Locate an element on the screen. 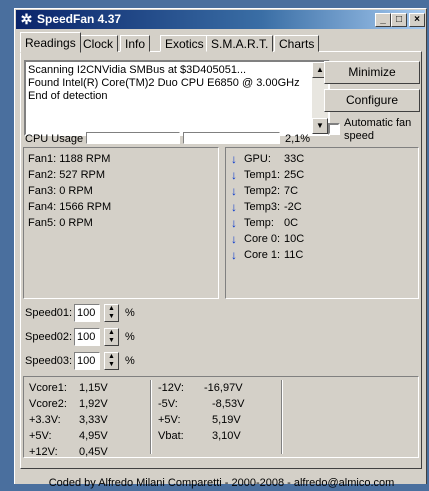 The width and height of the screenshot is (429, 491). temp-label: Core 1: is located at coordinates (262, 255).